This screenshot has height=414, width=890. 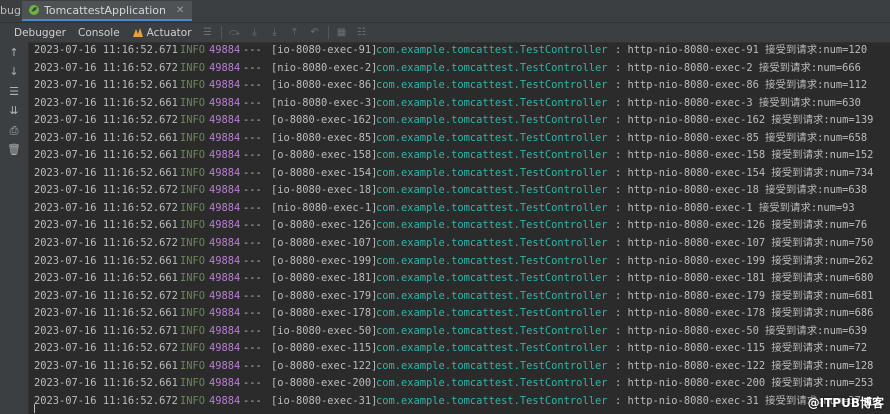 What do you see at coordinates (315, 32) in the screenshot?
I see `drop-frame-icon: ↶` at bounding box center [315, 32].